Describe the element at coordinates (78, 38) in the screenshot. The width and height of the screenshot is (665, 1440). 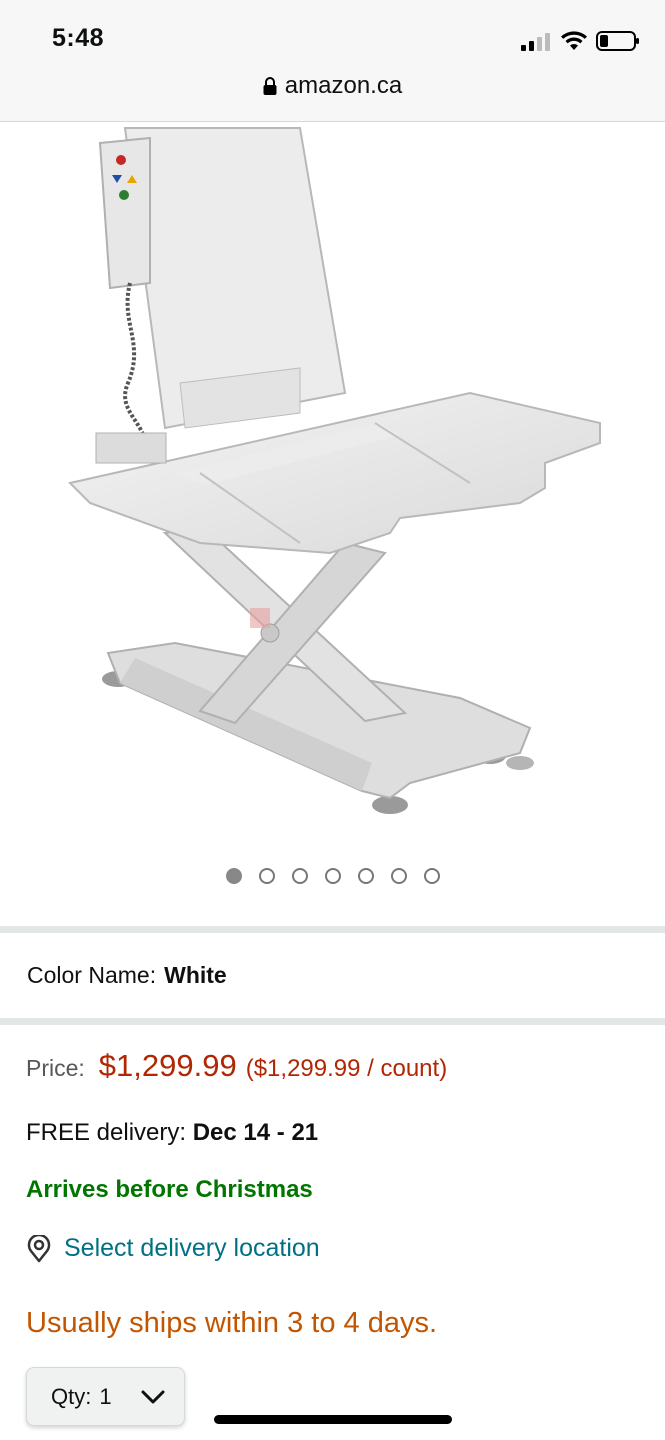
I see `status-time: 5:48` at that location.